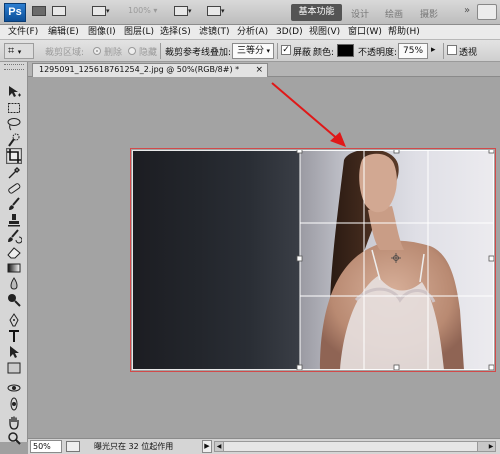 Image resolution: width=500 pixels, height=454 pixels. What do you see at coordinates (324, 53) in the screenshot?
I see `color-label: 颜色:` at bounding box center [324, 53].